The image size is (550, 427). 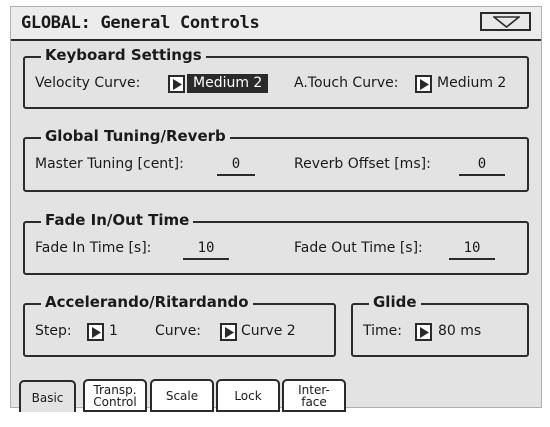 I want to click on velocity-curve-selector, so click(x=176, y=84).